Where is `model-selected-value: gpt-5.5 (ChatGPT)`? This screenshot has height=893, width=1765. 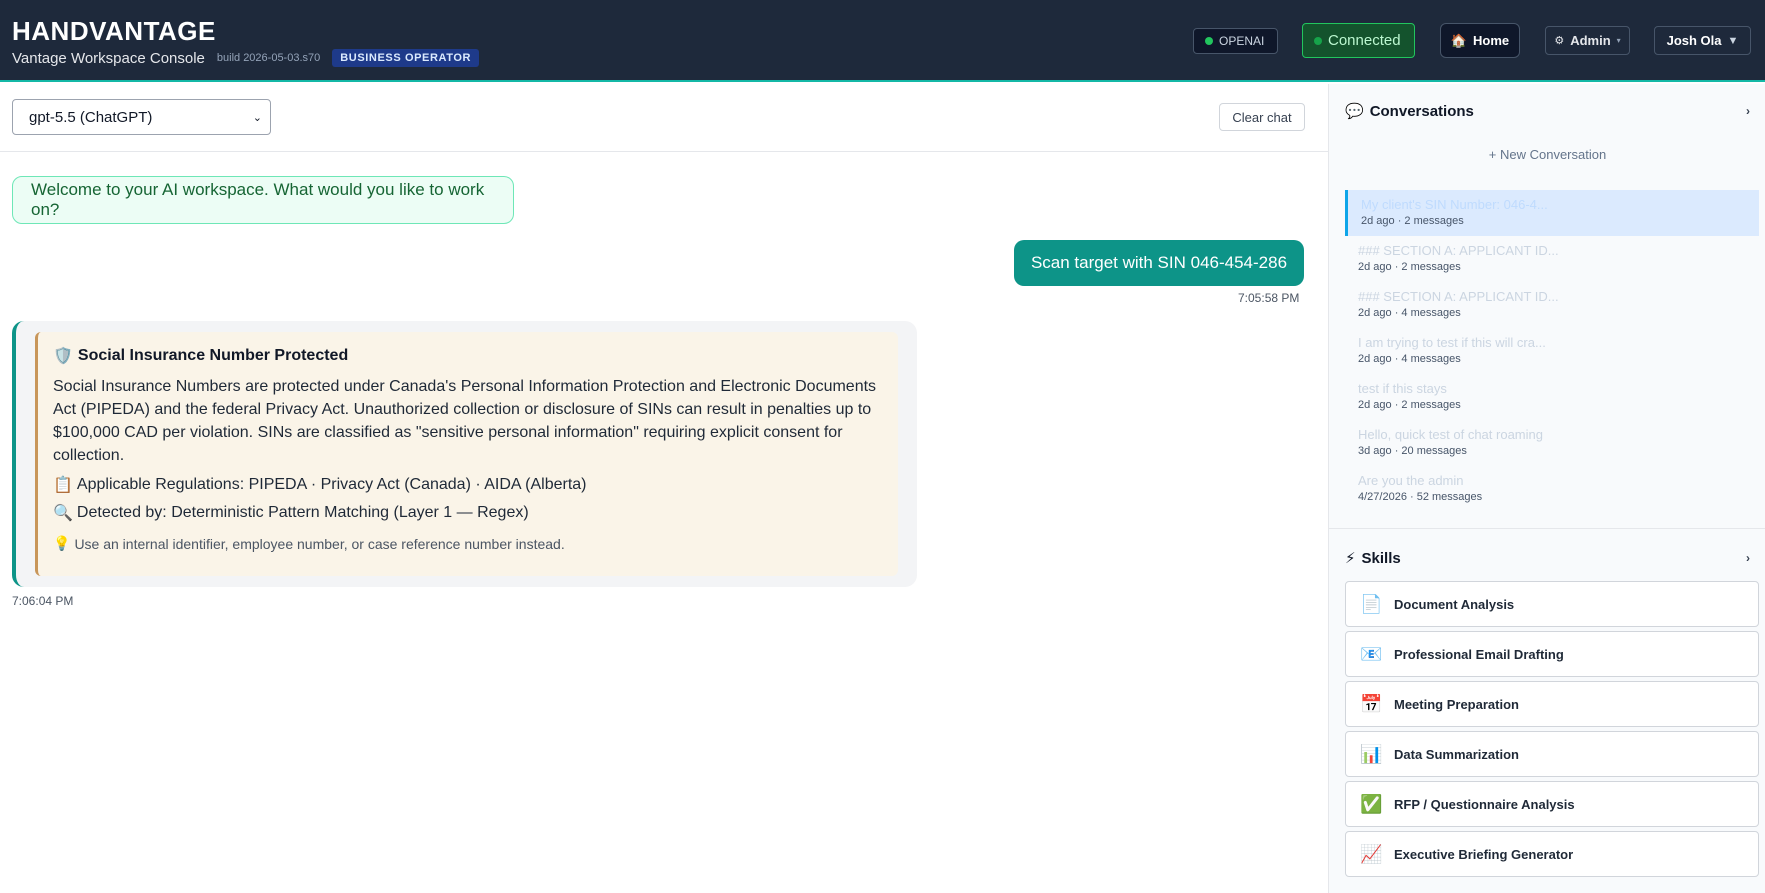 model-selected-value: gpt-5.5 (ChatGPT) is located at coordinates (91, 117).